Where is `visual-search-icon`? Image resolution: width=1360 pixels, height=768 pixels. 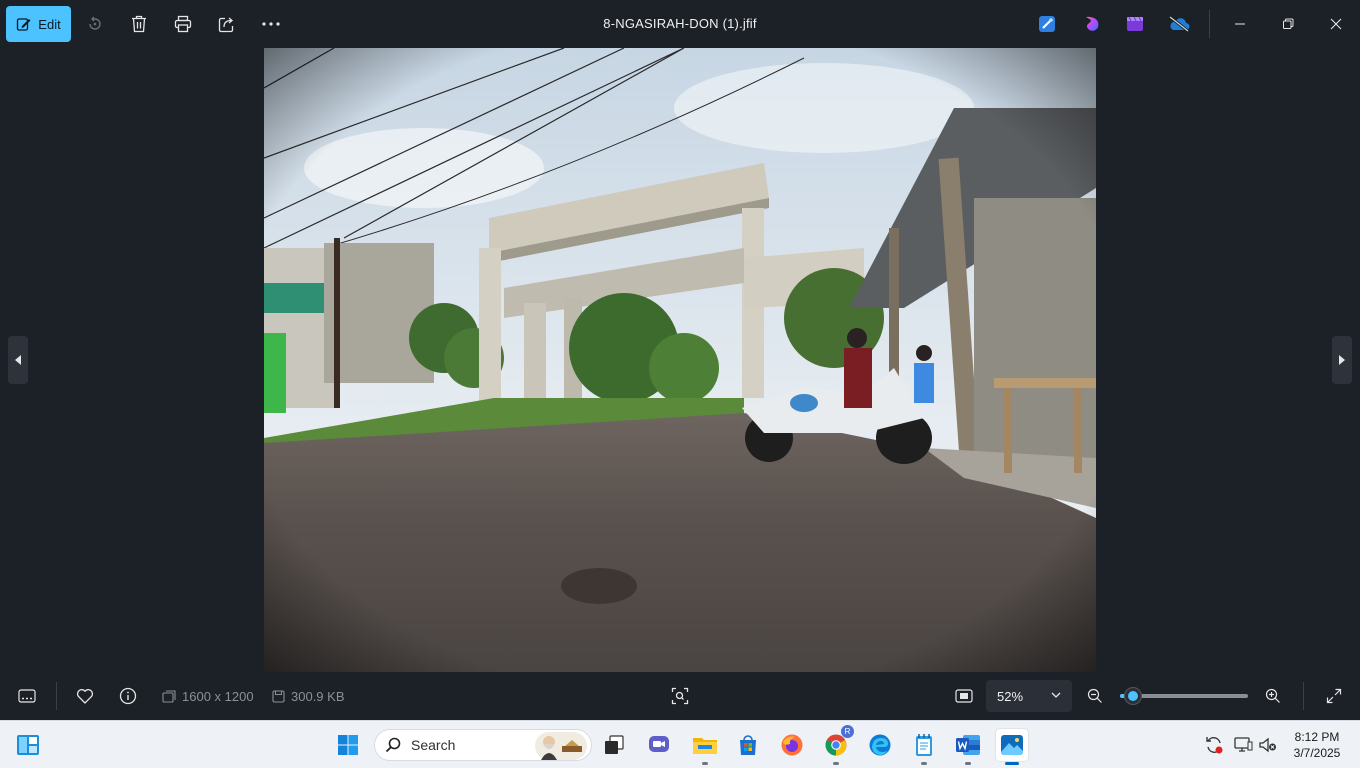
visual-search-icon is located at coordinates (680, 696).